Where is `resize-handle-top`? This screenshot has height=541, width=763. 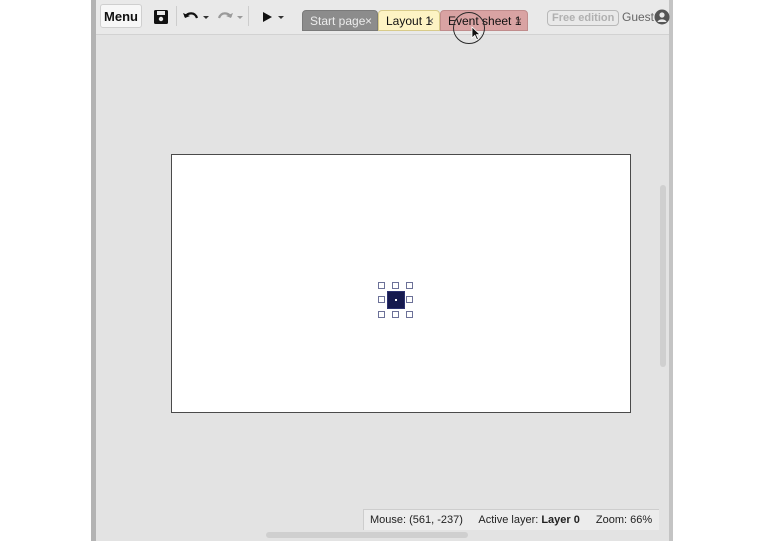 resize-handle-top is located at coordinates (395, 285).